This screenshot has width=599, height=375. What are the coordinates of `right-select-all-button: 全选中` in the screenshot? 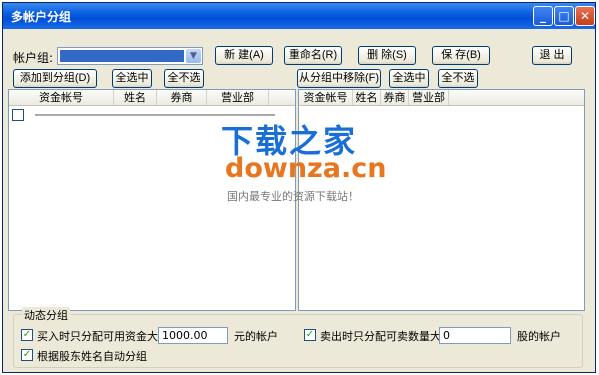 It's located at (409, 78).